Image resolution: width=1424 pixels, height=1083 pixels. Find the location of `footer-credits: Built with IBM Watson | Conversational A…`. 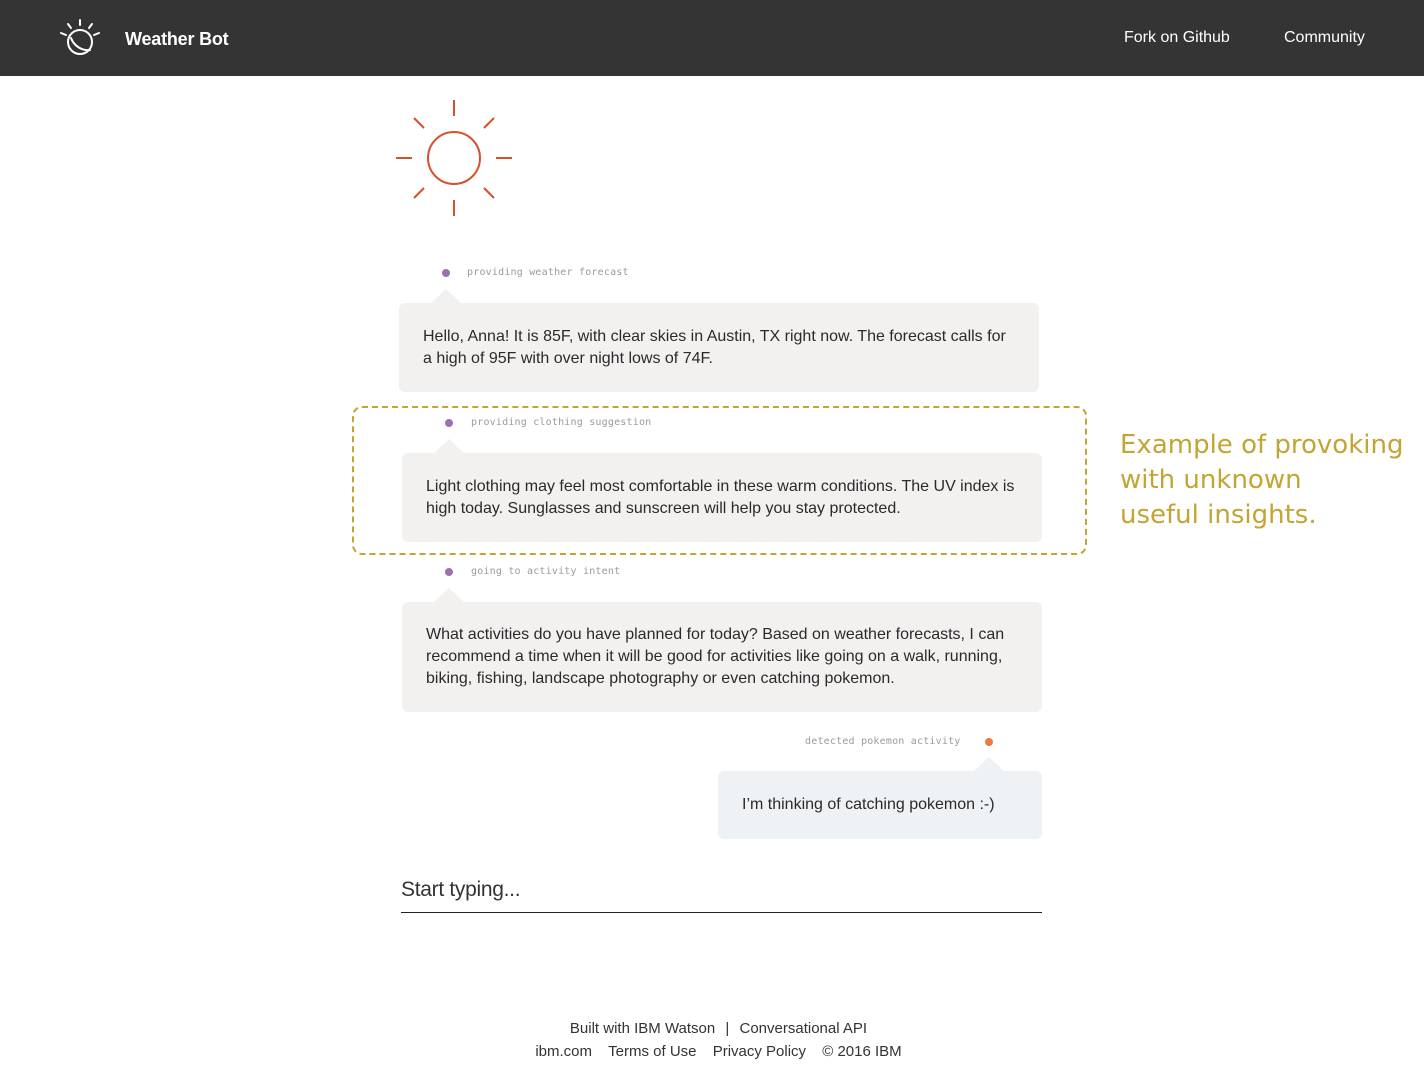

footer-credits: Built with IBM Watson | Conversational A… is located at coordinates (712, 1028).